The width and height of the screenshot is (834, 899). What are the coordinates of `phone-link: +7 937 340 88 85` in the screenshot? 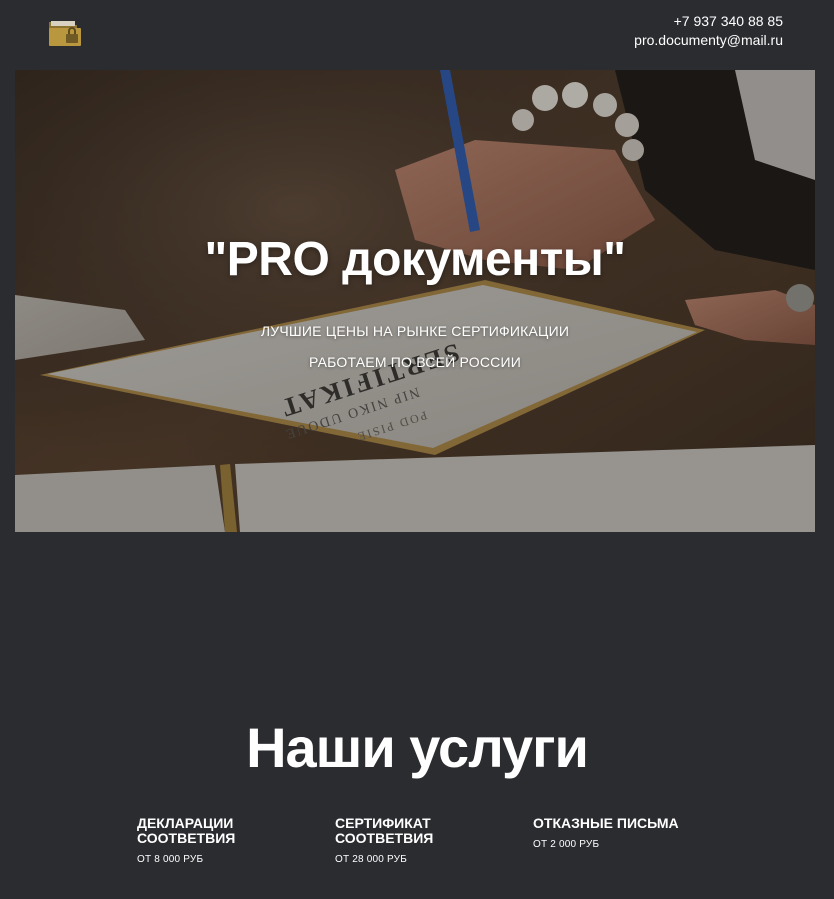 It's located at (708, 21).